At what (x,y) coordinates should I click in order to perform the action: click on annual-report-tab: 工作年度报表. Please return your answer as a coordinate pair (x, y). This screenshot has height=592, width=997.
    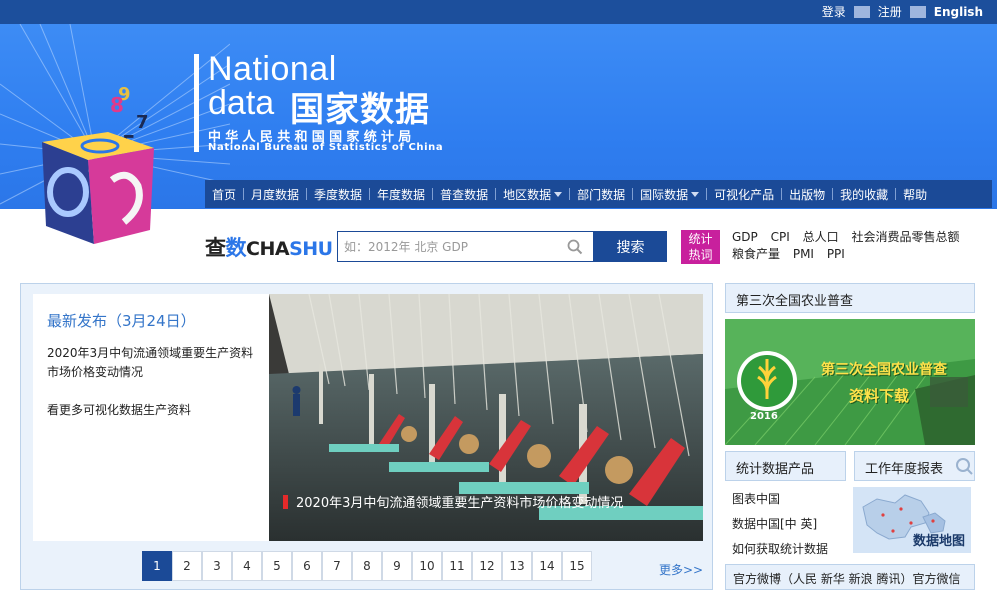
    Looking at the image, I should click on (914, 466).